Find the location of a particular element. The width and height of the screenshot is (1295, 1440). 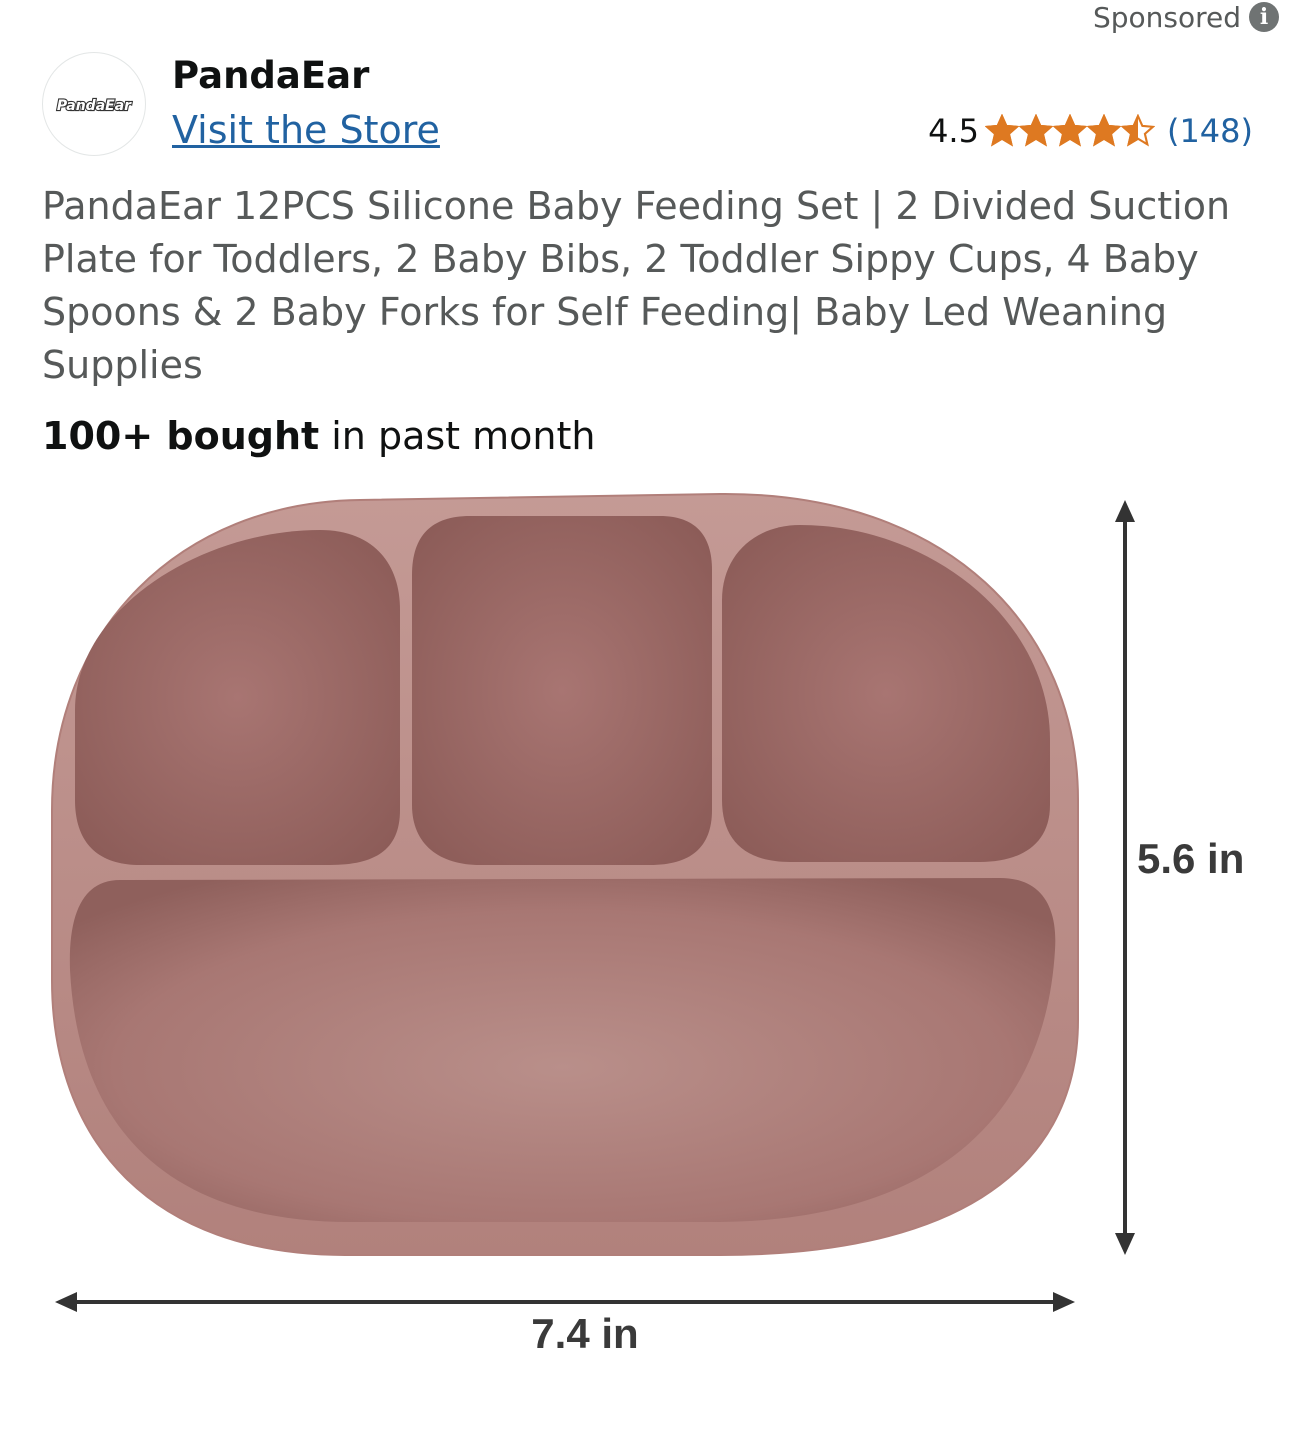

brand-logo-text: PandaEar is located at coordinates (94, 106).